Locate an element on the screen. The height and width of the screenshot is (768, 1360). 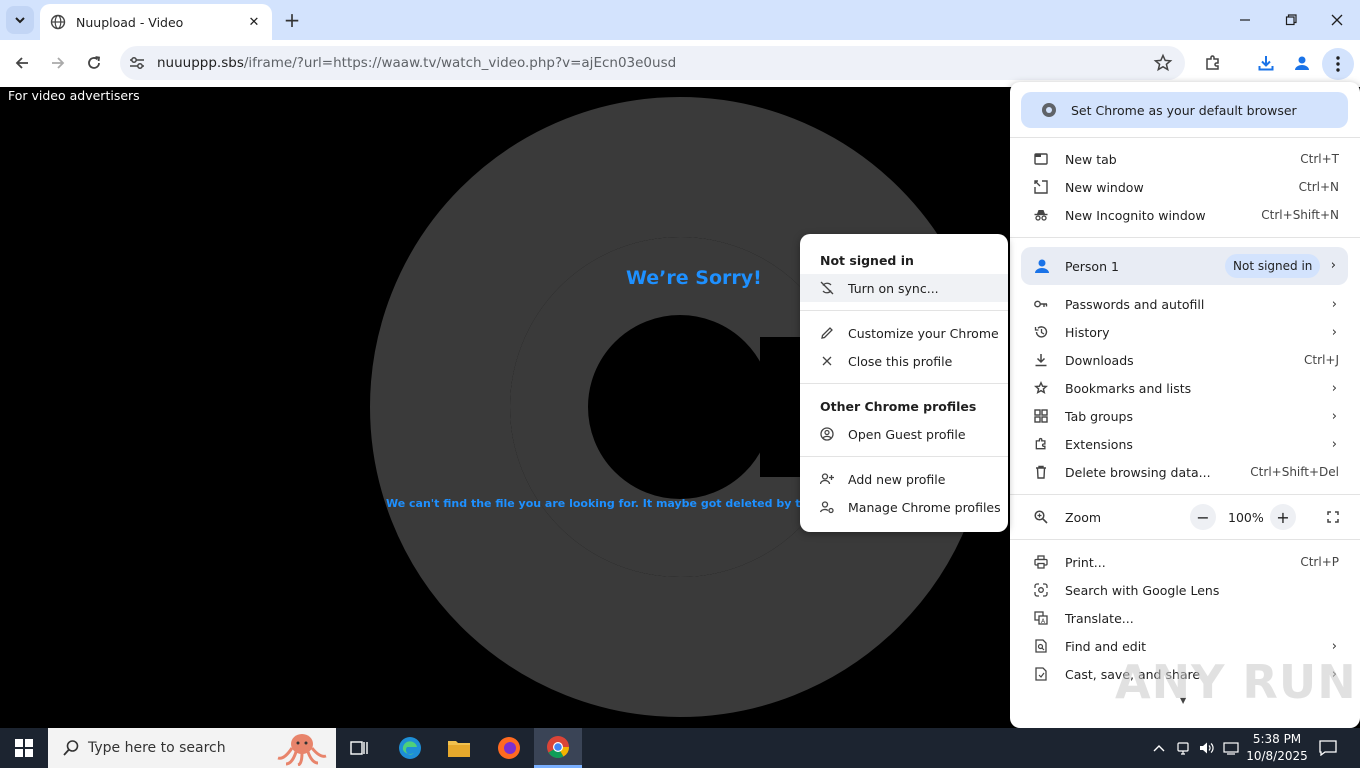
firefox-taskbar-icon is located at coordinates (509, 748).